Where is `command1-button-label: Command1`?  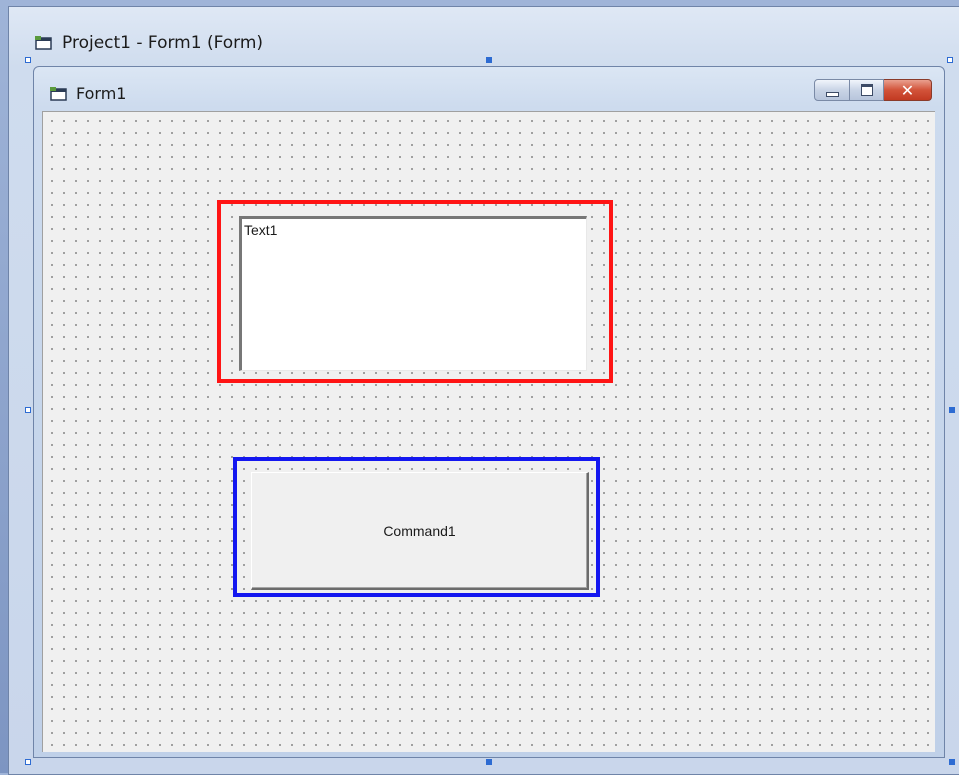 command1-button-label: Command1 is located at coordinates (419, 530).